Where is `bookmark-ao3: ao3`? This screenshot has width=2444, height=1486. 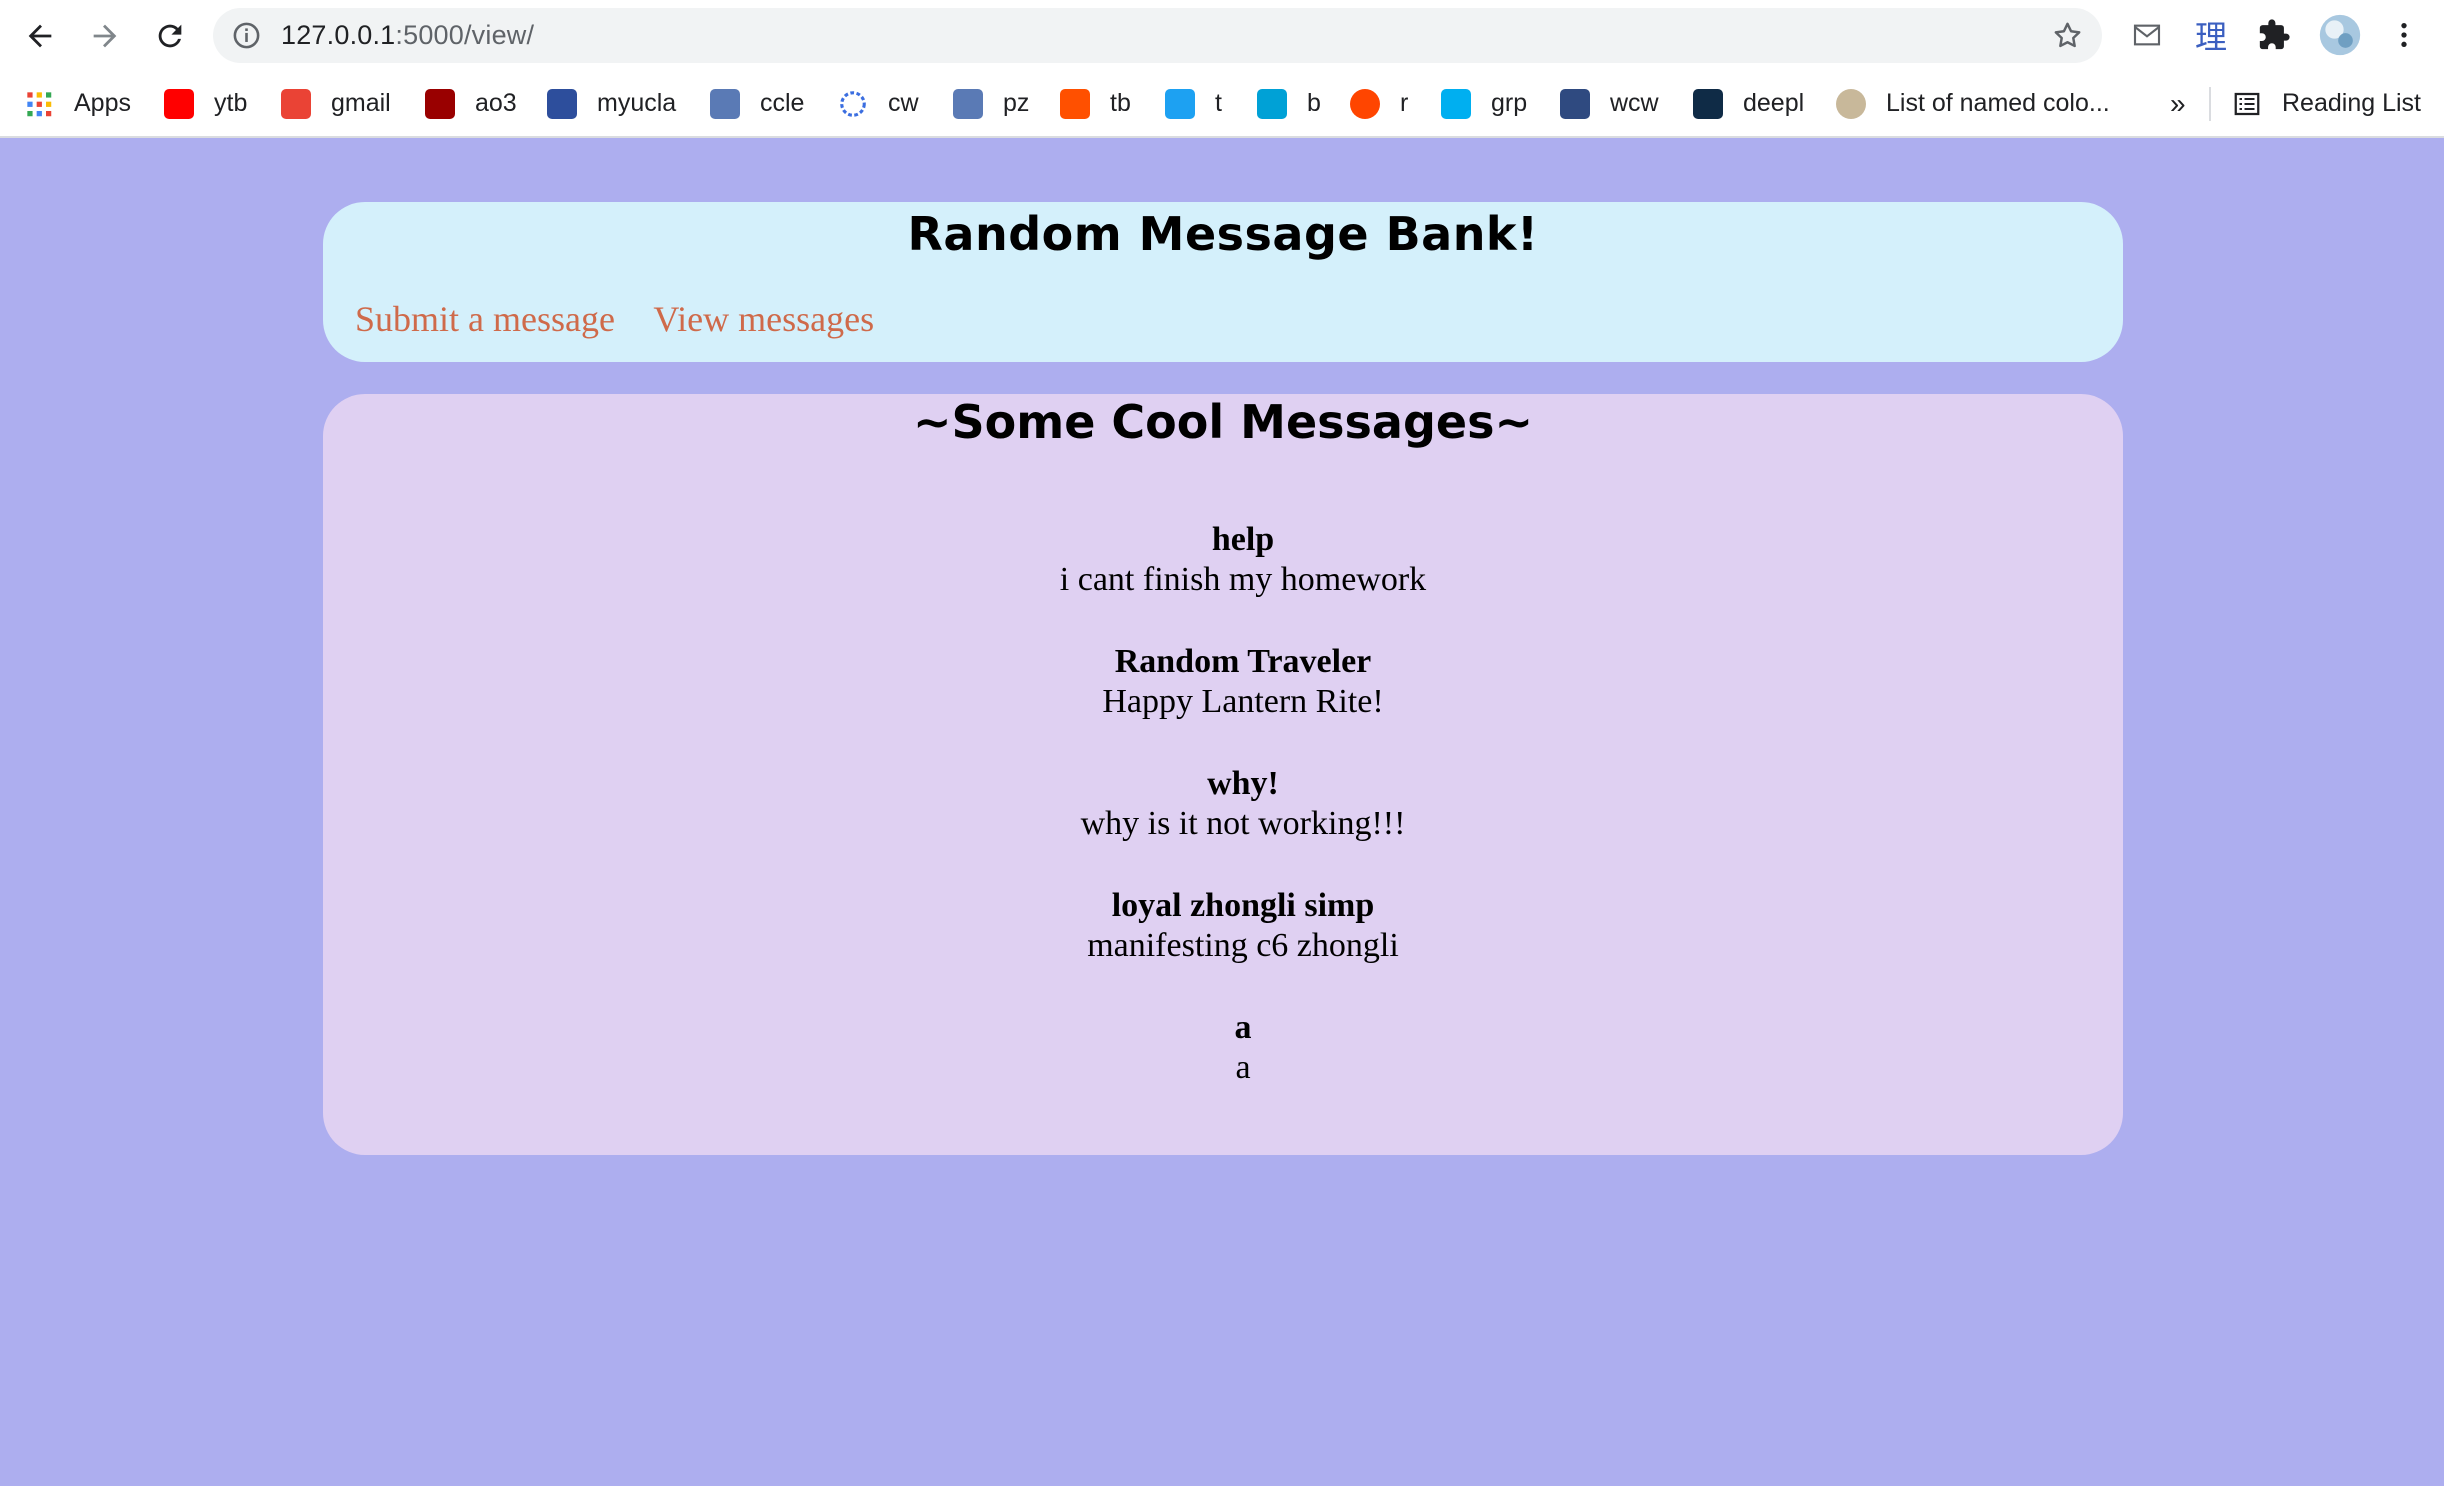 bookmark-ao3: ao3 is located at coordinates (471, 103).